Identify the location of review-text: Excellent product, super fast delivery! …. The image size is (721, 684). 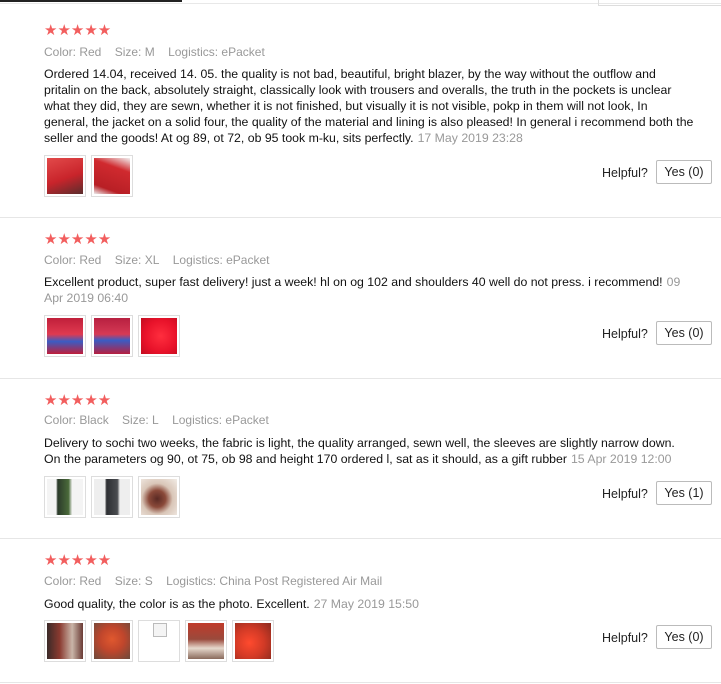
(369, 290).